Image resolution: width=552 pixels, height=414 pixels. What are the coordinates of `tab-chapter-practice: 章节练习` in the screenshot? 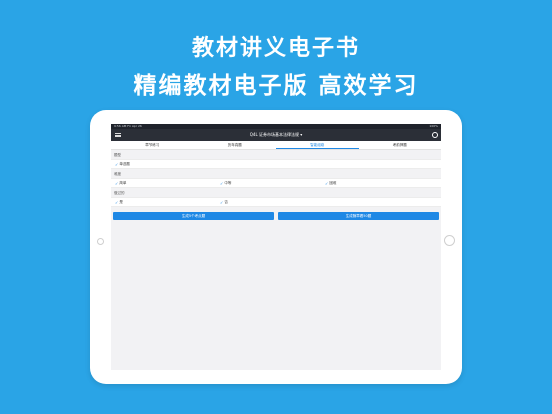 It's located at (152, 145).